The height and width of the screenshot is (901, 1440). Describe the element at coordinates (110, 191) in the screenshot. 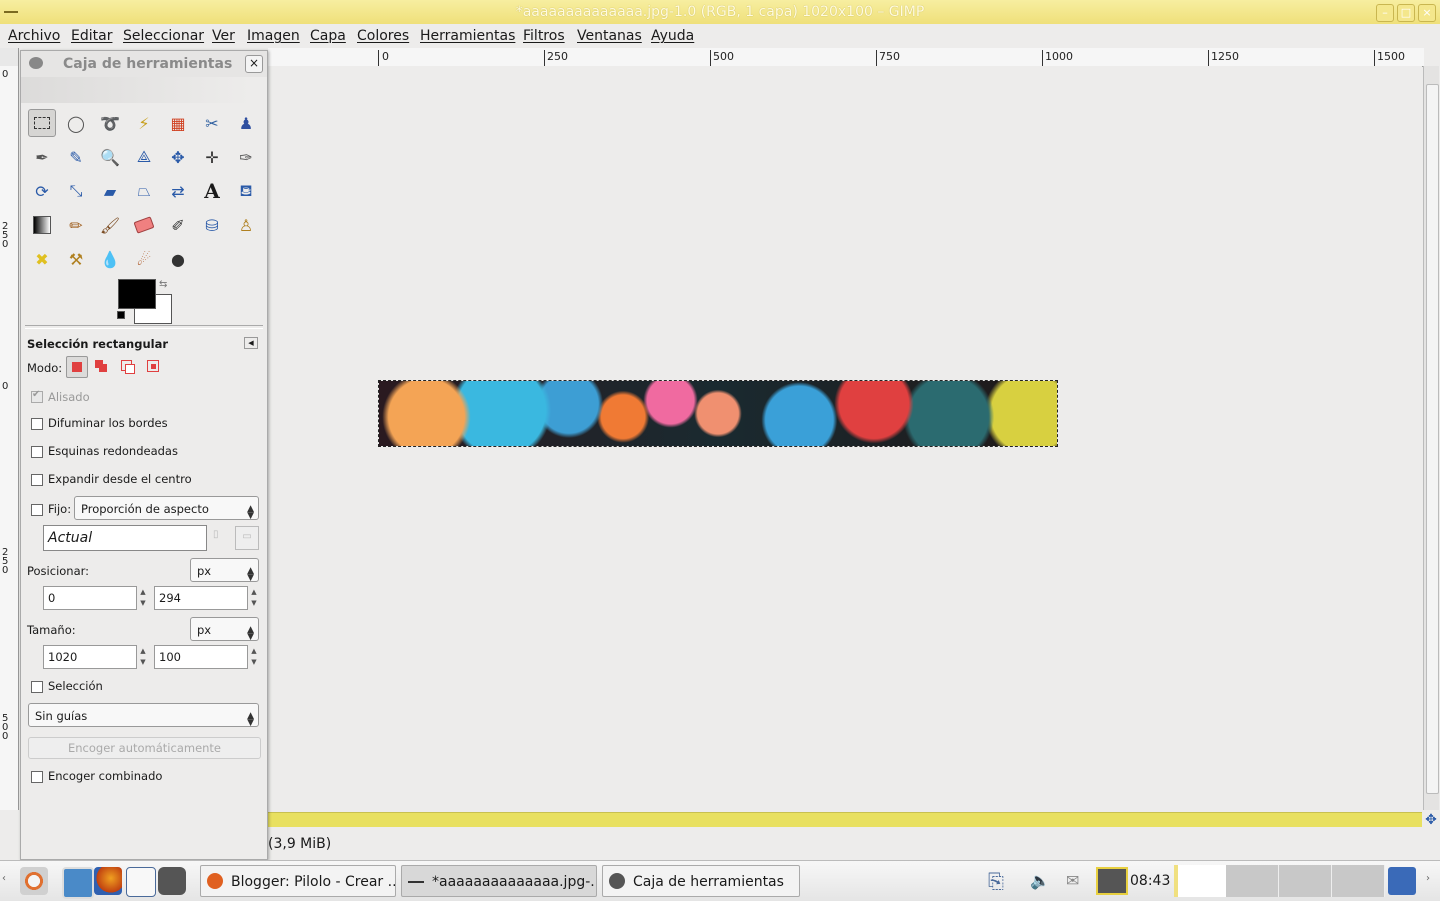

I see `shear-tool: ▰` at that location.